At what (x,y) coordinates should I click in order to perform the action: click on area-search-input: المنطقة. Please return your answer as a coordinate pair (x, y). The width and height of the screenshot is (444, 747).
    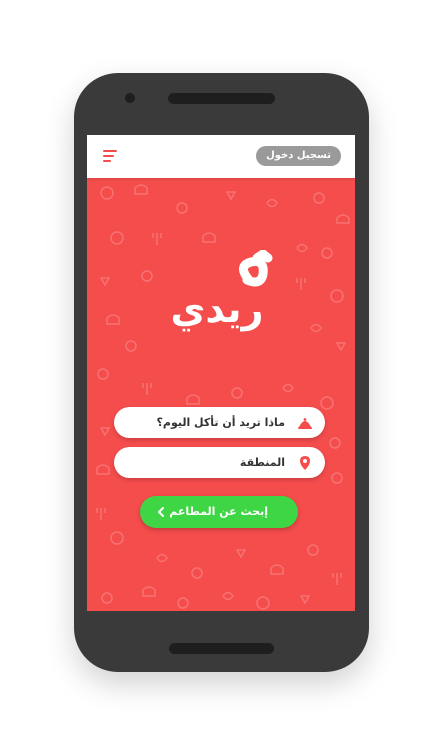
    Looking at the image, I should click on (219, 462).